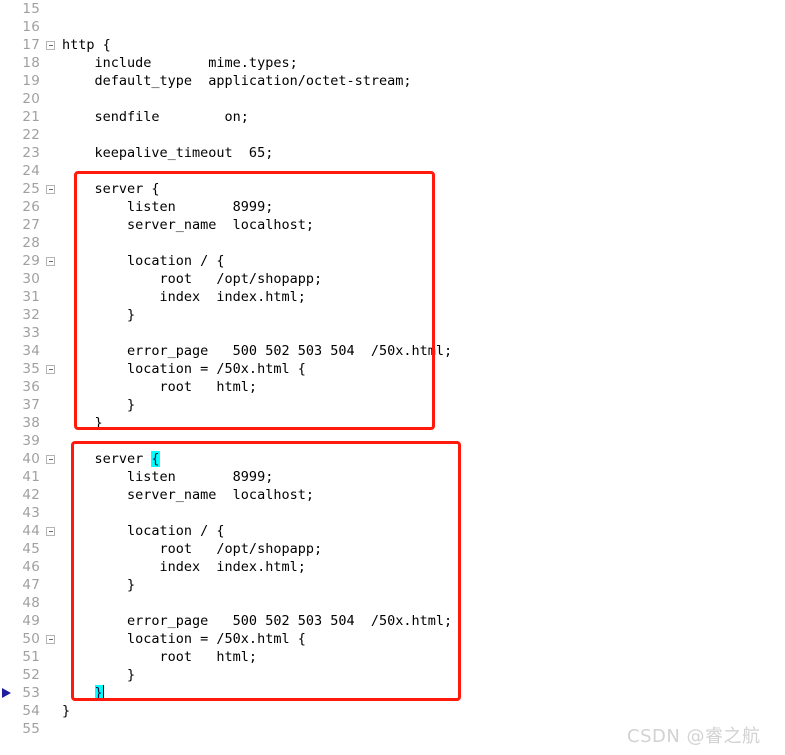 This screenshot has height=755, width=785. I want to click on line-number: 36, so click(31, 387).